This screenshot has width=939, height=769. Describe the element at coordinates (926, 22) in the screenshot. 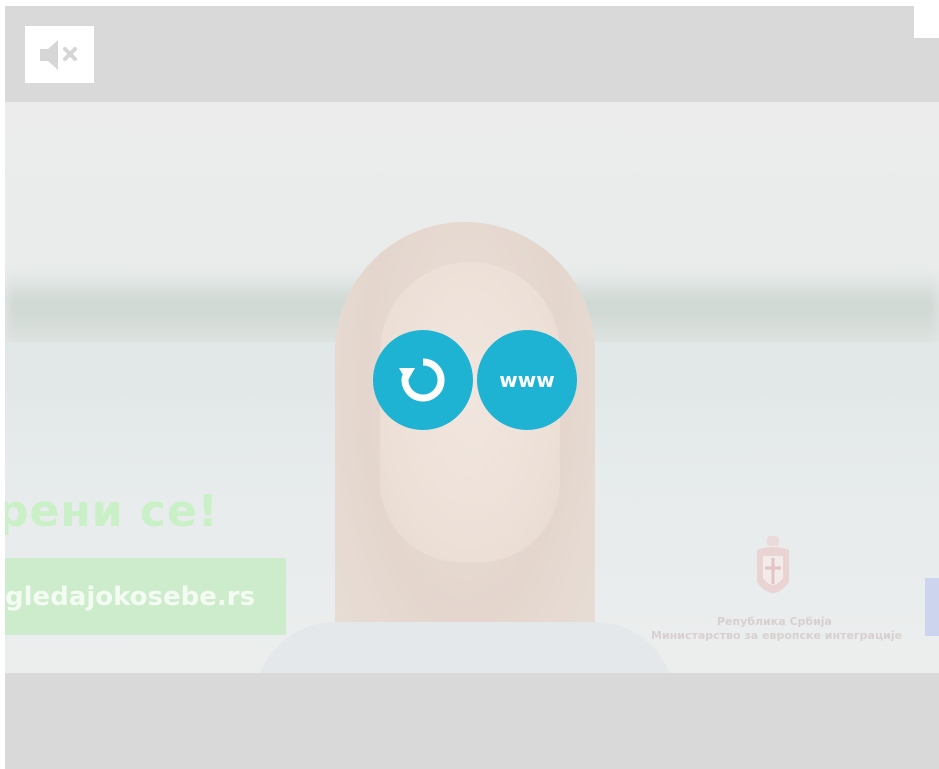

I see `top-right-corner` at that location.